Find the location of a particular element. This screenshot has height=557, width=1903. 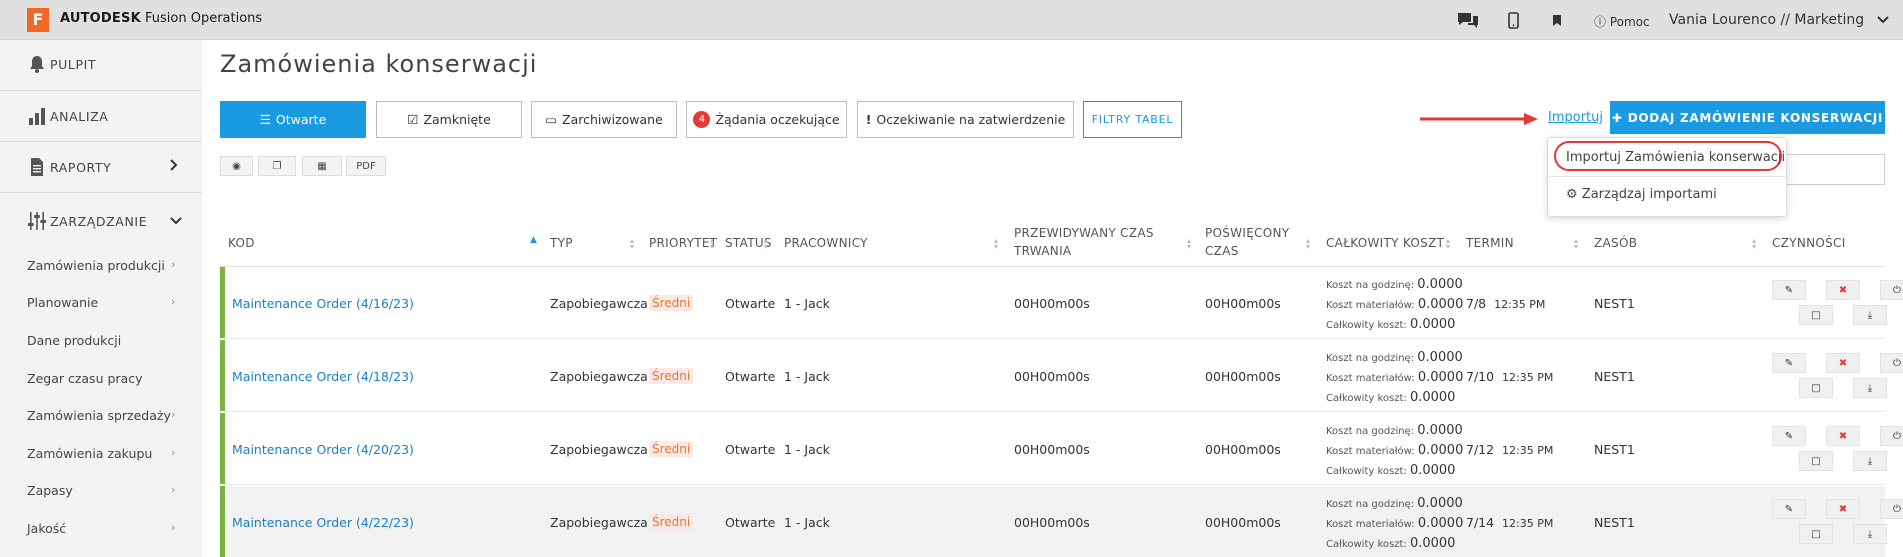

red-arrow-annotation is located at coordinates (1479, 119).